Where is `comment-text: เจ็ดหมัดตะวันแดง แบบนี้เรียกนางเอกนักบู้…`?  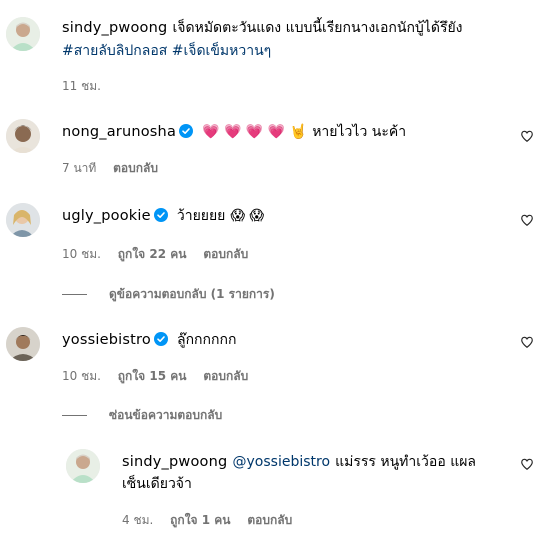 comment-text: เจ็ดหมัดตะวันแดง แบบนี้เรียกนางเอกนักบู้… is located at coordinates (317, 28).